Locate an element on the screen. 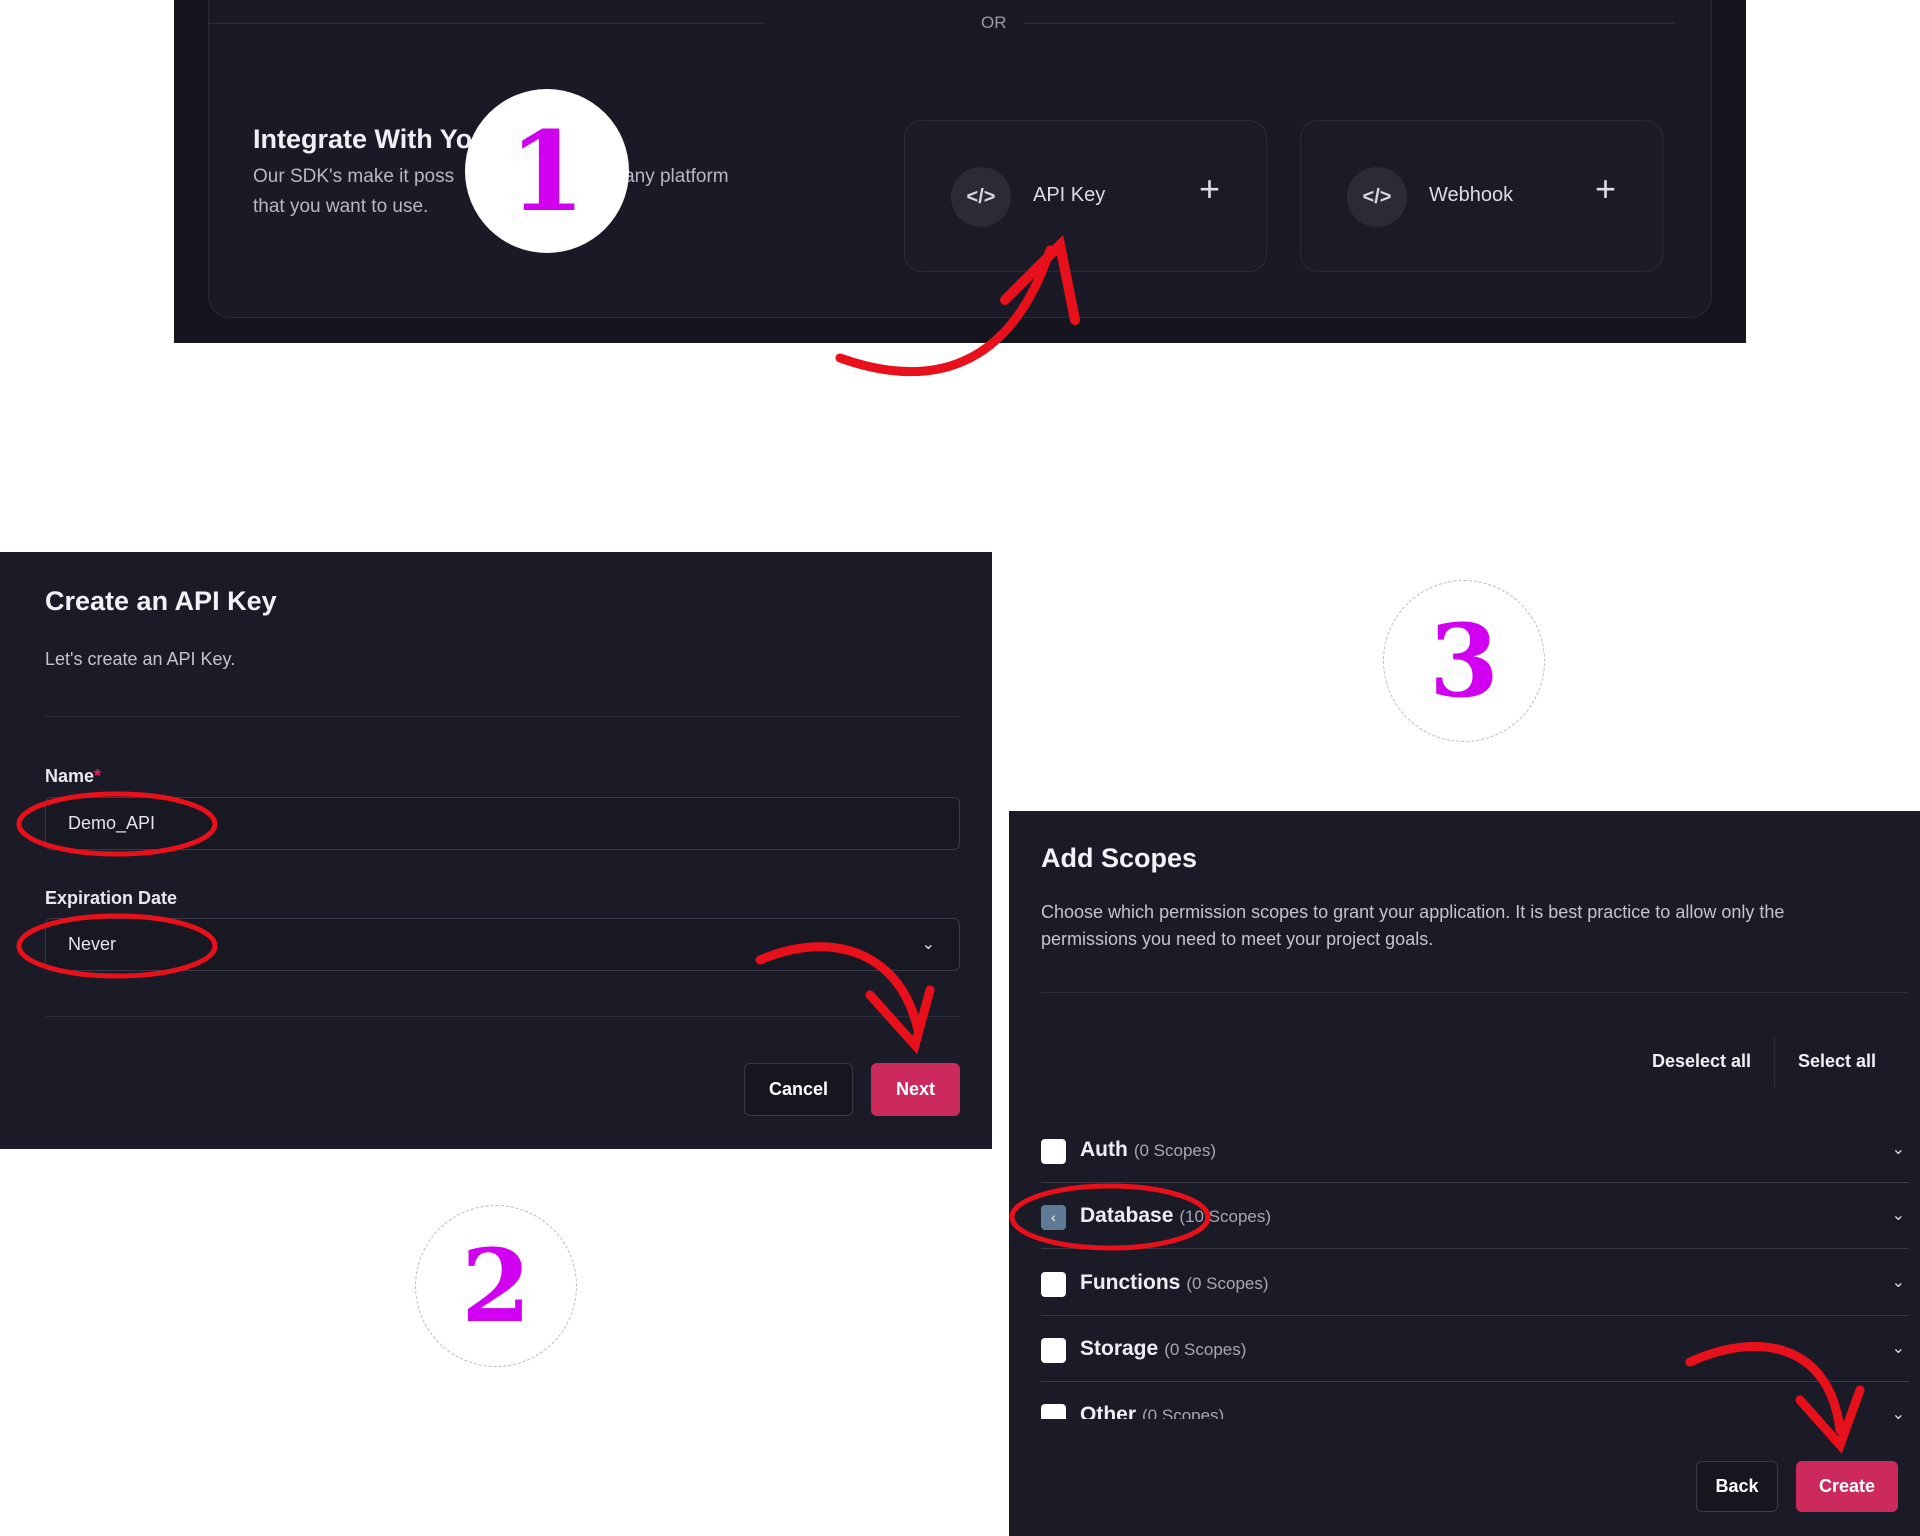 This screenshot has height=1536, width=1920. create-button: Create is located at coordinates (1847, 1486).